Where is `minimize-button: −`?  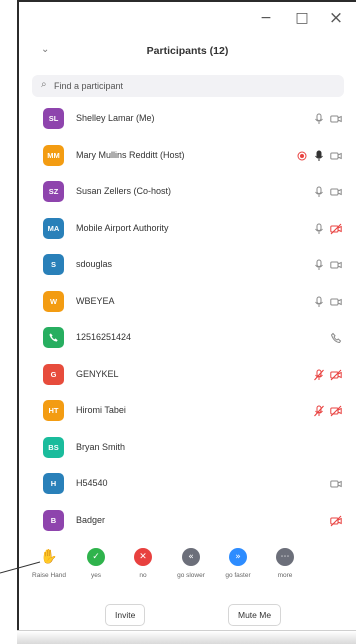
minimize-button: − is located at coordinates (266, 18).